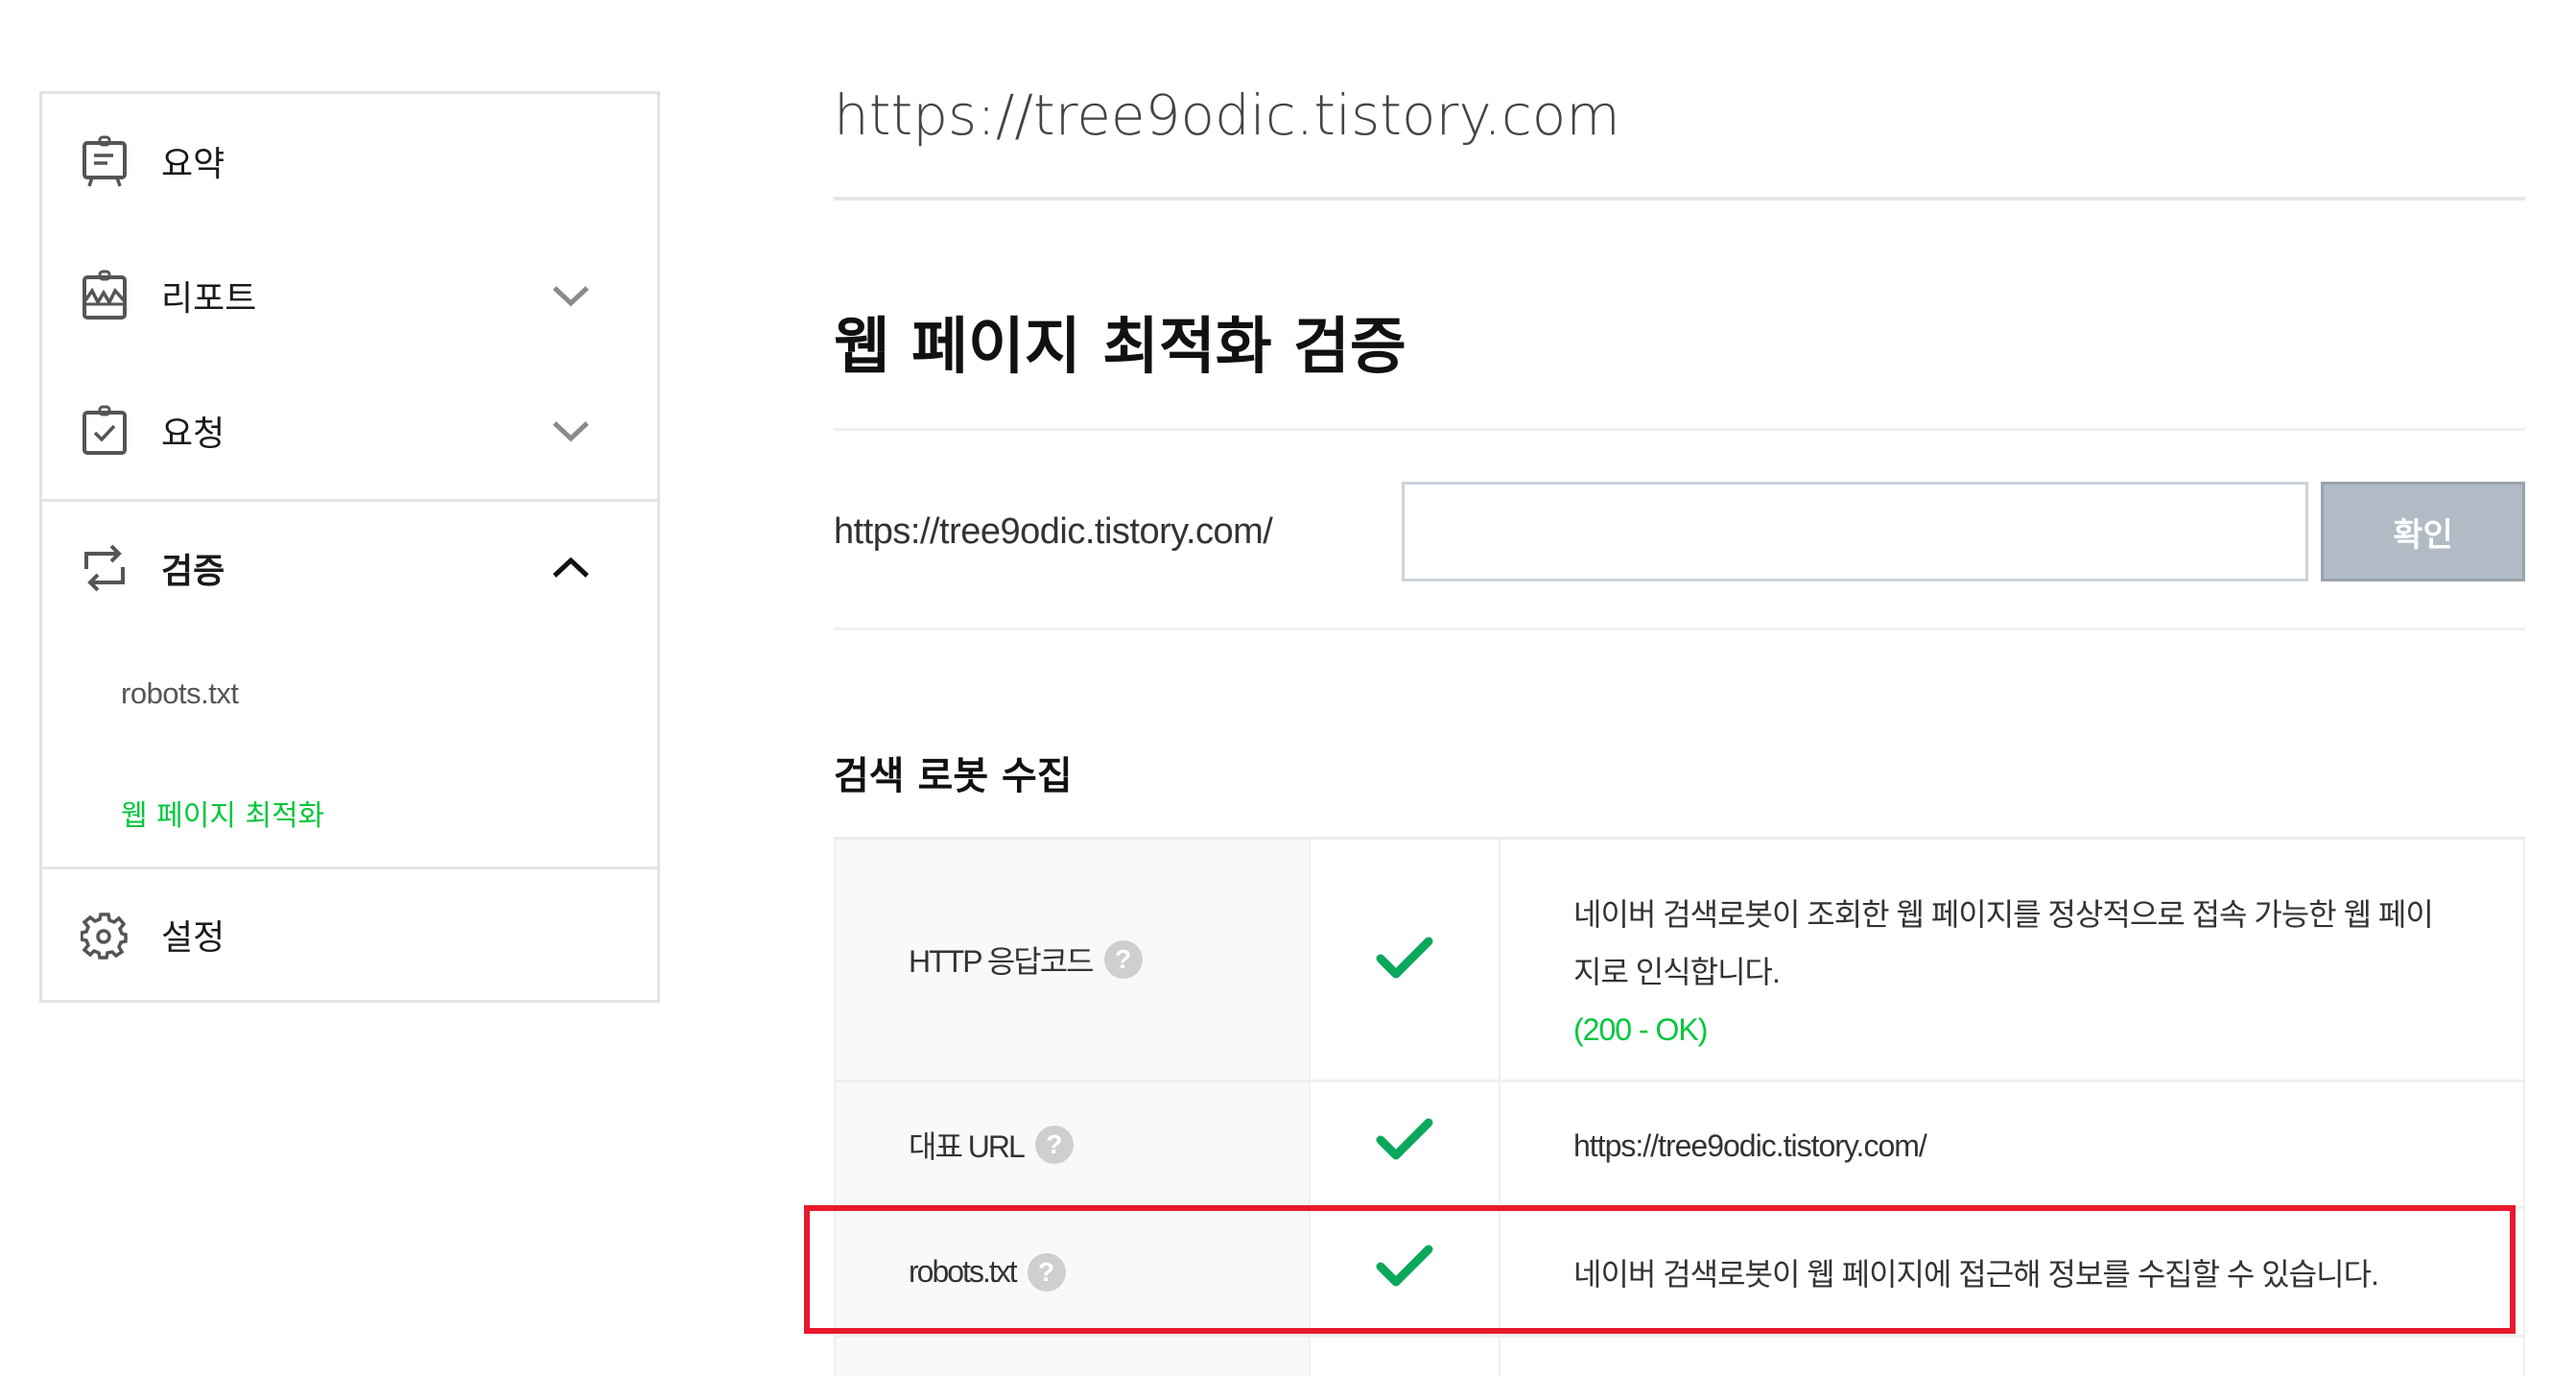 This screenshot has width=2576, height=1376. What do you see at coordinates (1227, 115) in the screenshot?
I see `site-url-heading: https://tree9odic.tistory.com` at bounding box center [1227, 115].